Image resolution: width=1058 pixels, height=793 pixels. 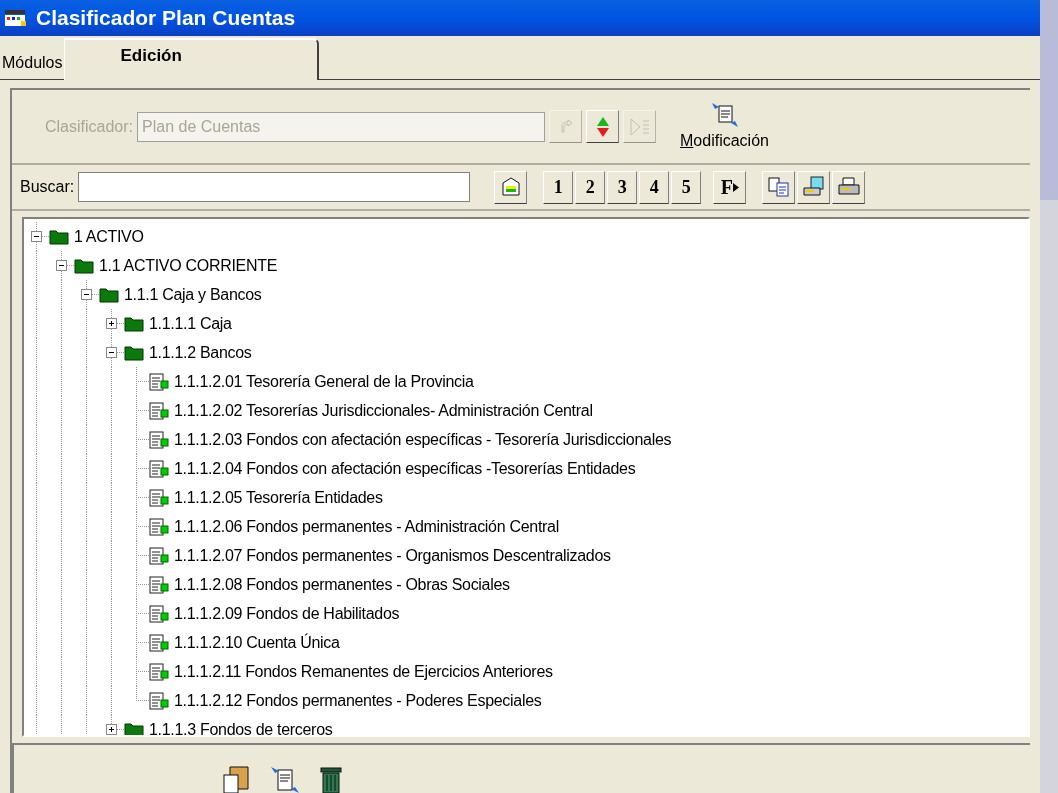 What do you see at coordinates (622, 187) in the screenshot?
I see `level-button: 3` at bounding box center [622, 187].